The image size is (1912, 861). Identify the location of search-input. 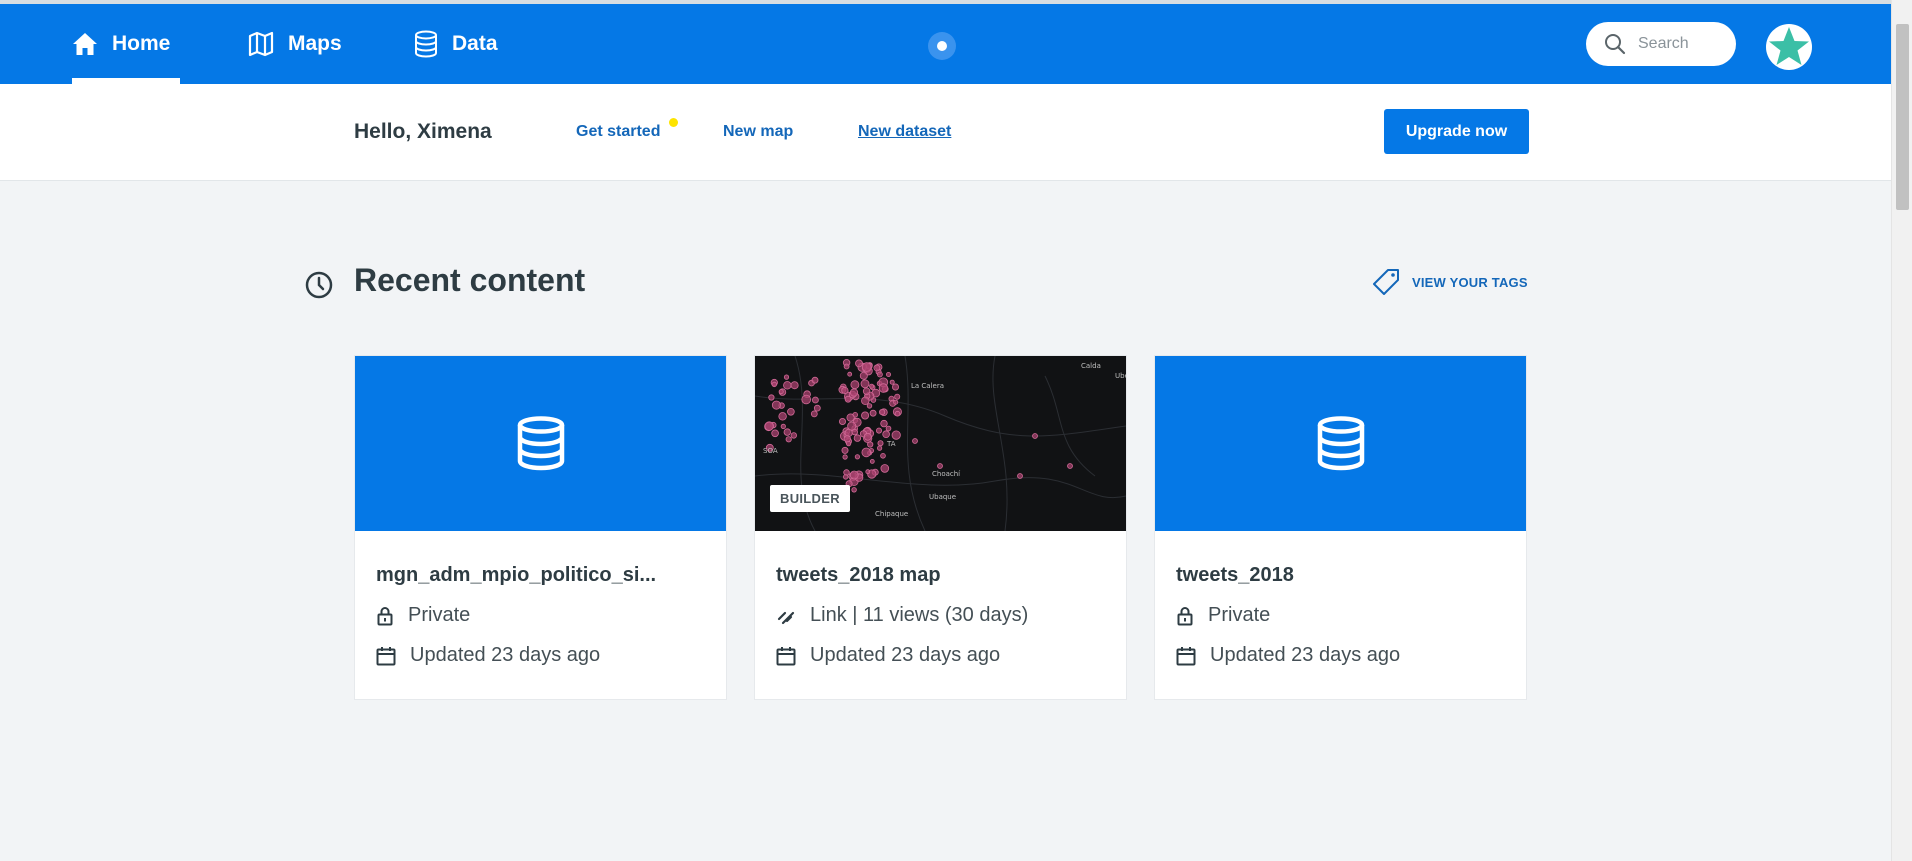
(1685, 44).